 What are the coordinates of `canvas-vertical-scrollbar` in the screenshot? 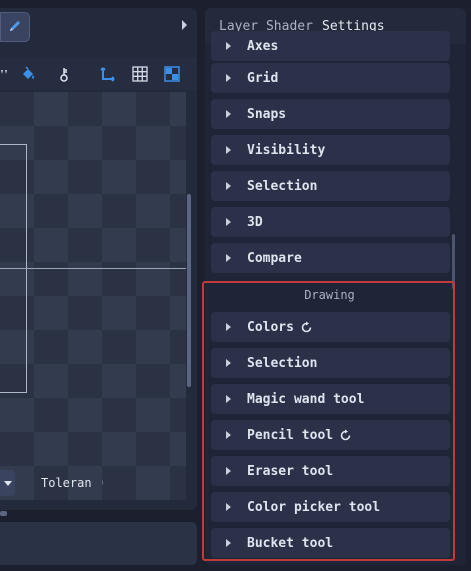 It's located at (189, 290).